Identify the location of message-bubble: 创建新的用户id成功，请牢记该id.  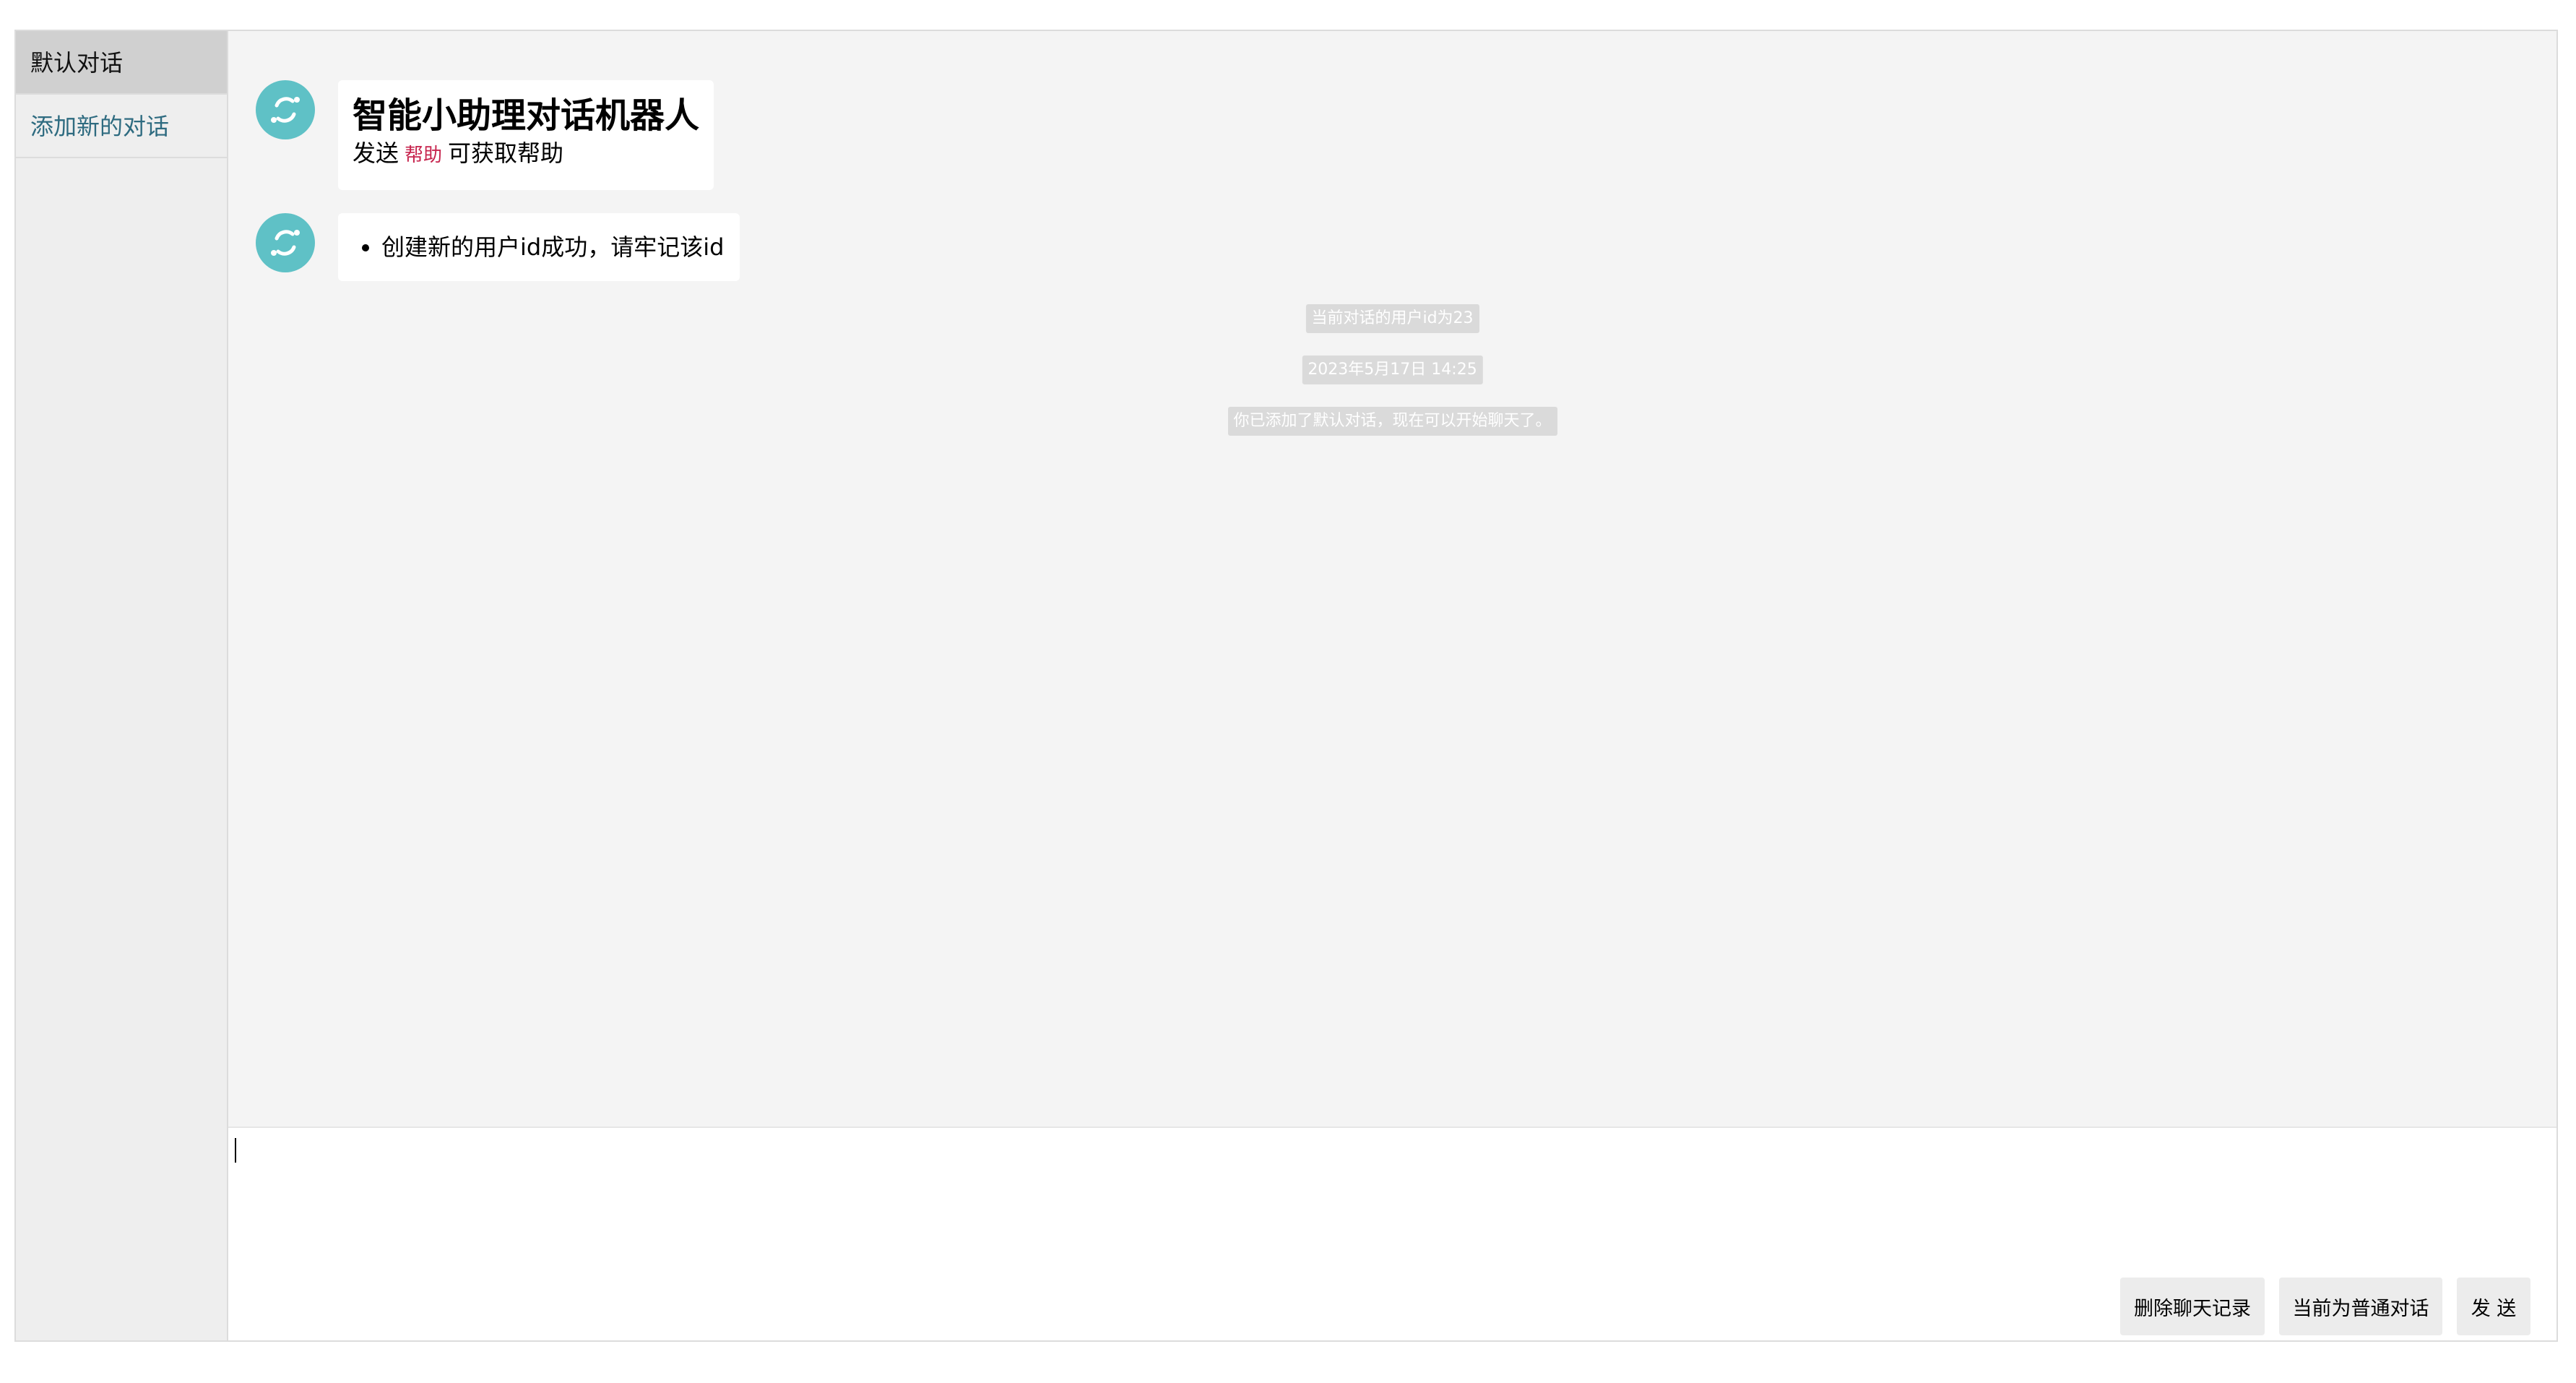
(539, 247).